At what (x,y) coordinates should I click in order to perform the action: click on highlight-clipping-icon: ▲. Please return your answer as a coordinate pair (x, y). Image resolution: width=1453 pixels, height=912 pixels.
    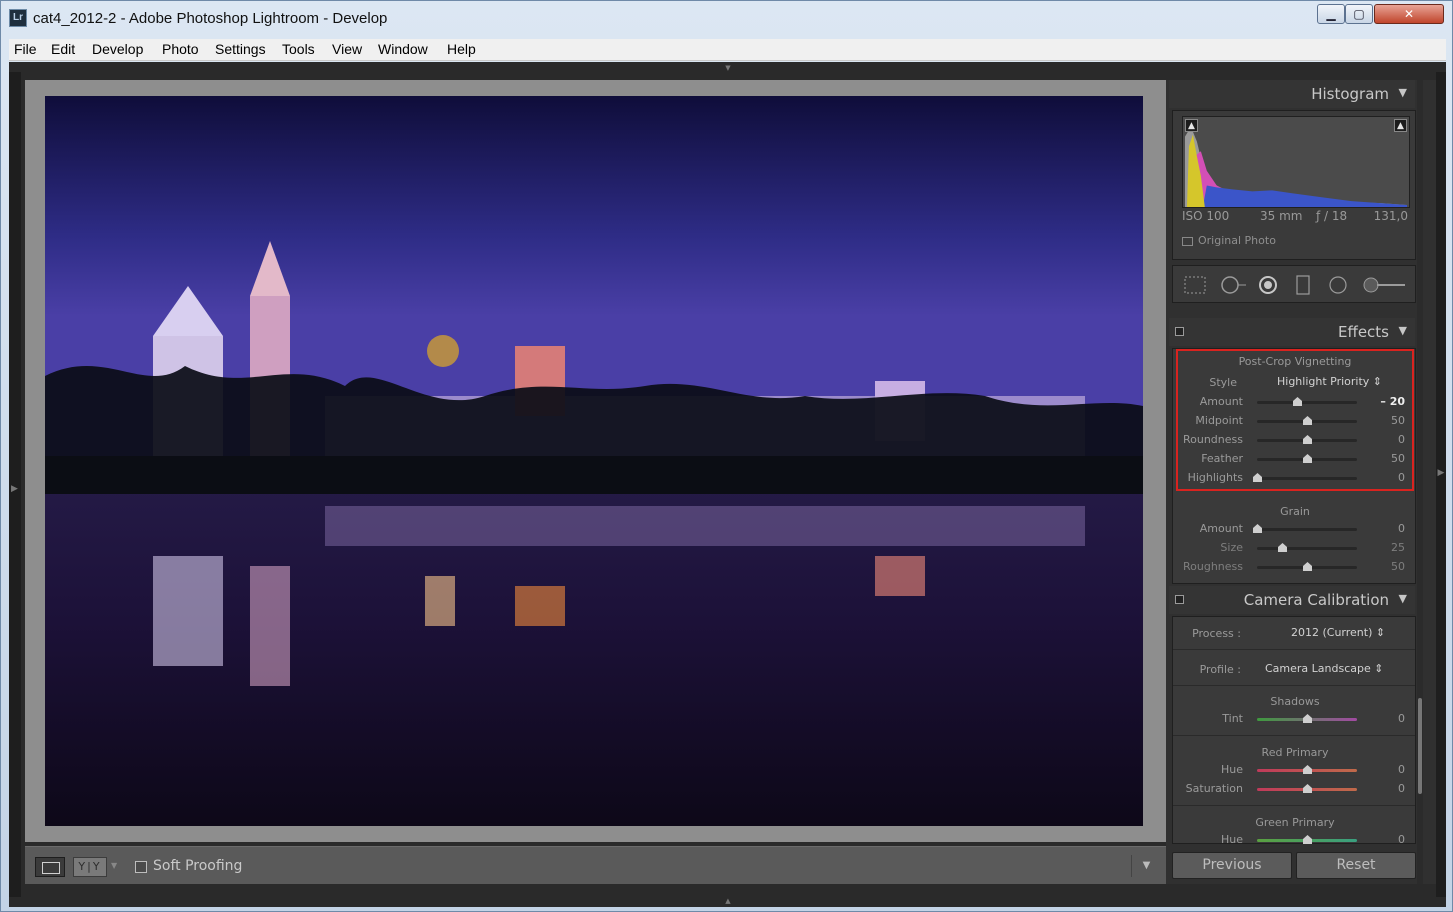
    Looking at the image, I should click on (1400, 125).